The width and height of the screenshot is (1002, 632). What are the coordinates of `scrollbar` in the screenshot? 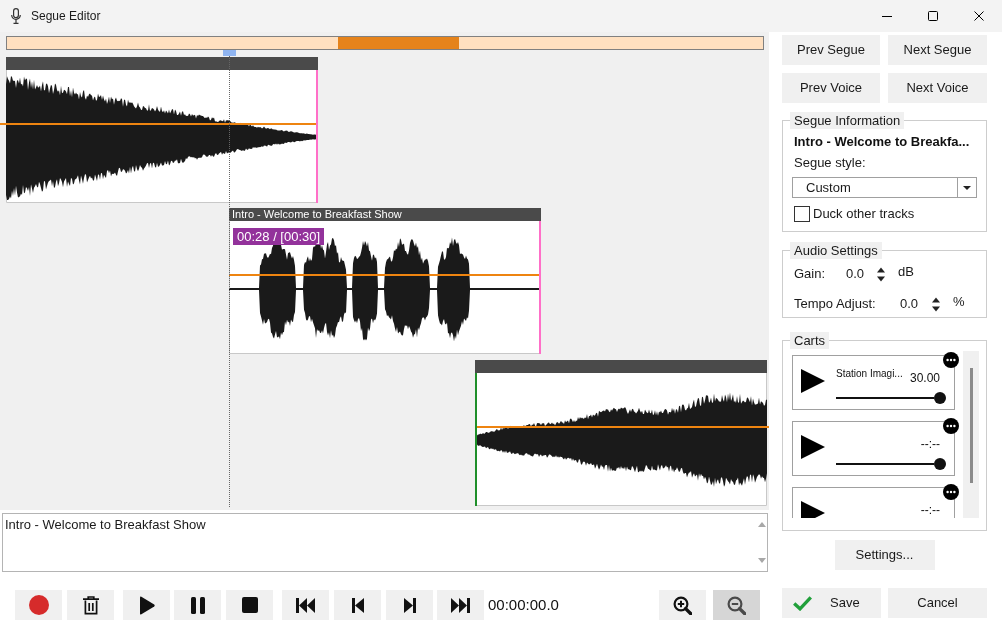 It's located at (971, 434).